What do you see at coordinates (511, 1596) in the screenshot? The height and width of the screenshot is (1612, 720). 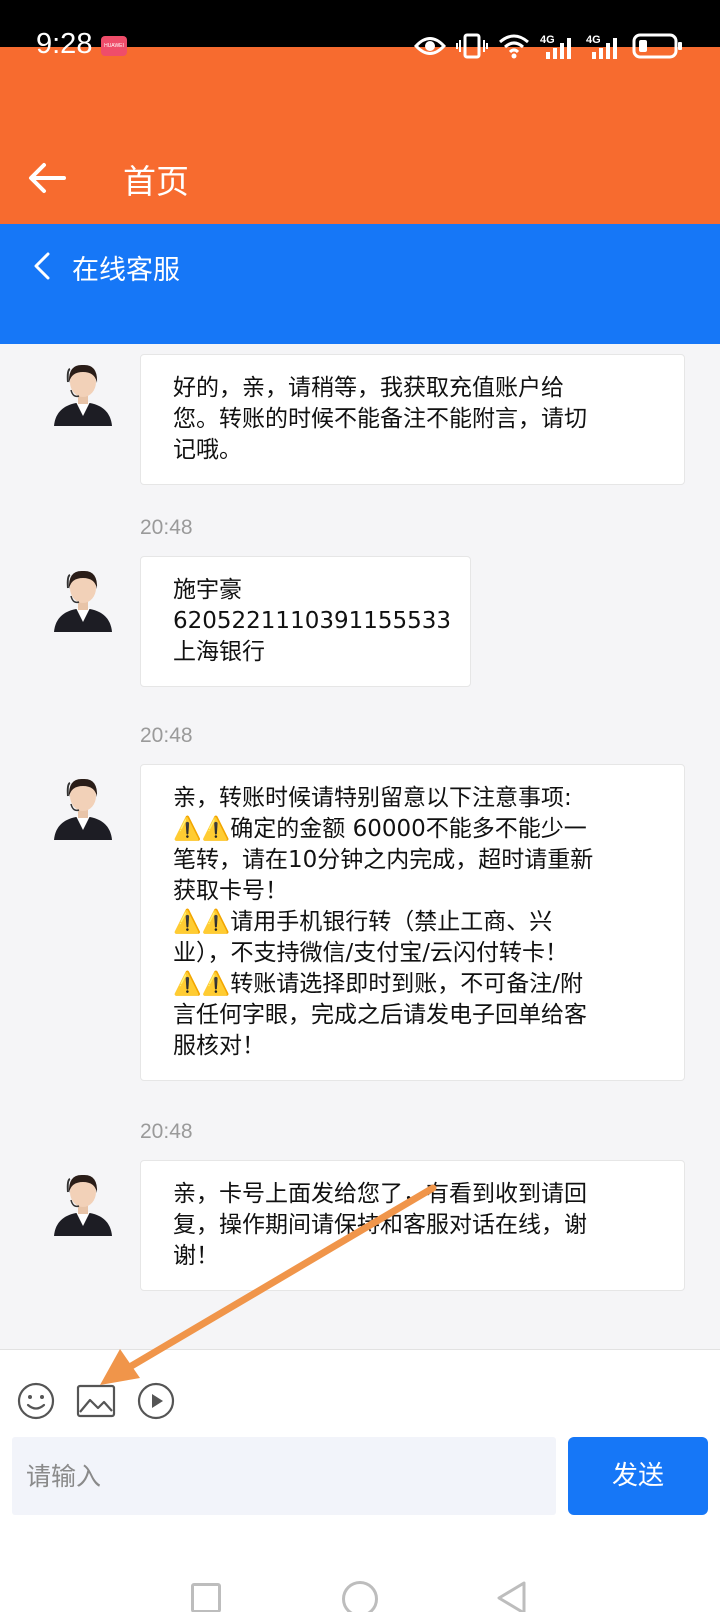 I see `back-icon` at bounding box center [511, 1596].